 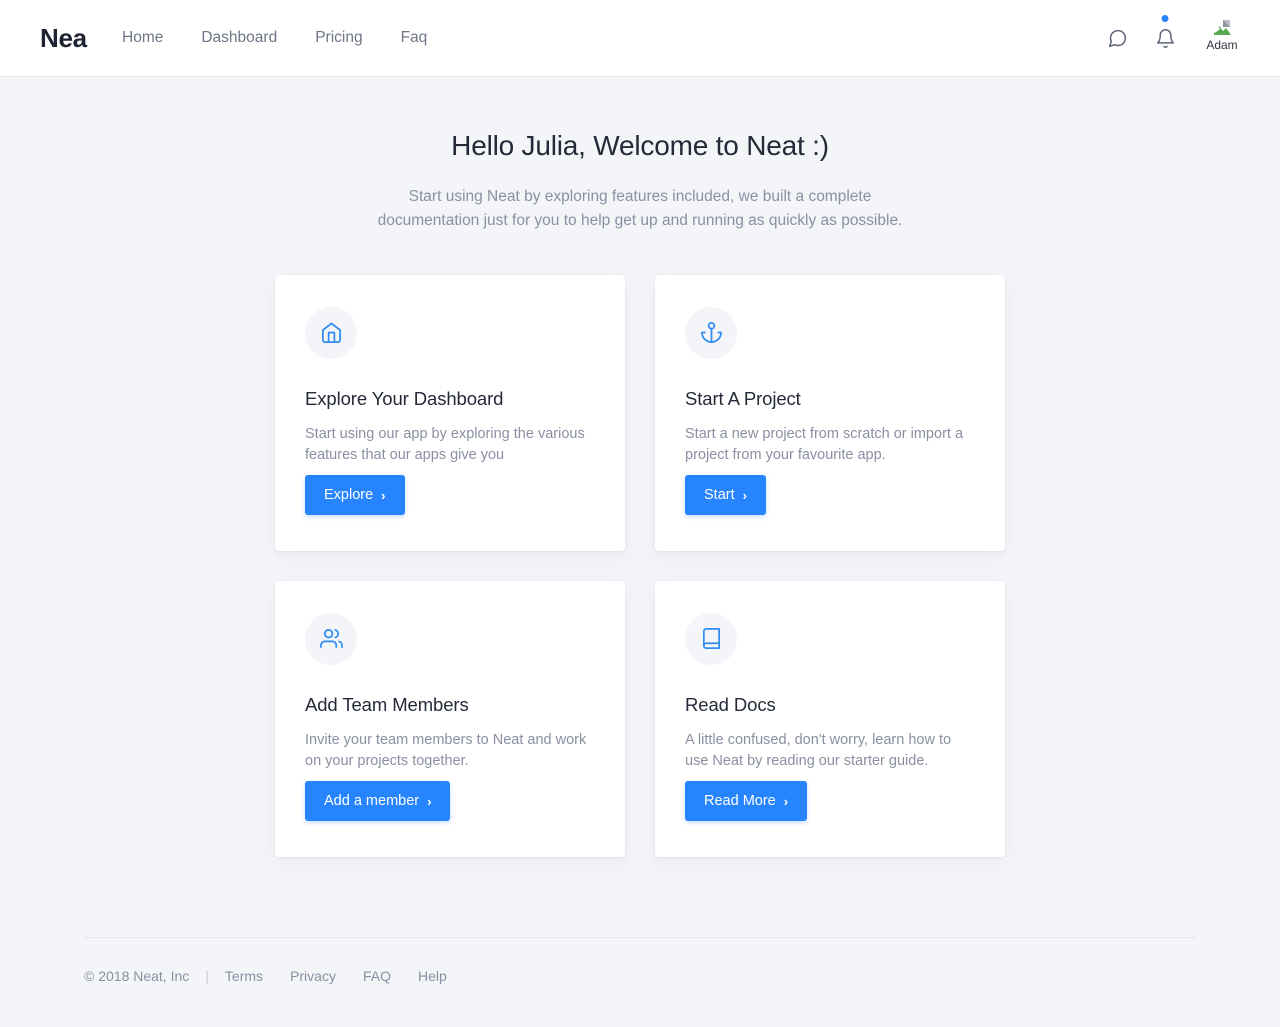 What do you see at coordinates (711, 638) in the screenshot?
I see `book-icon` at bounding box center [711, 638].